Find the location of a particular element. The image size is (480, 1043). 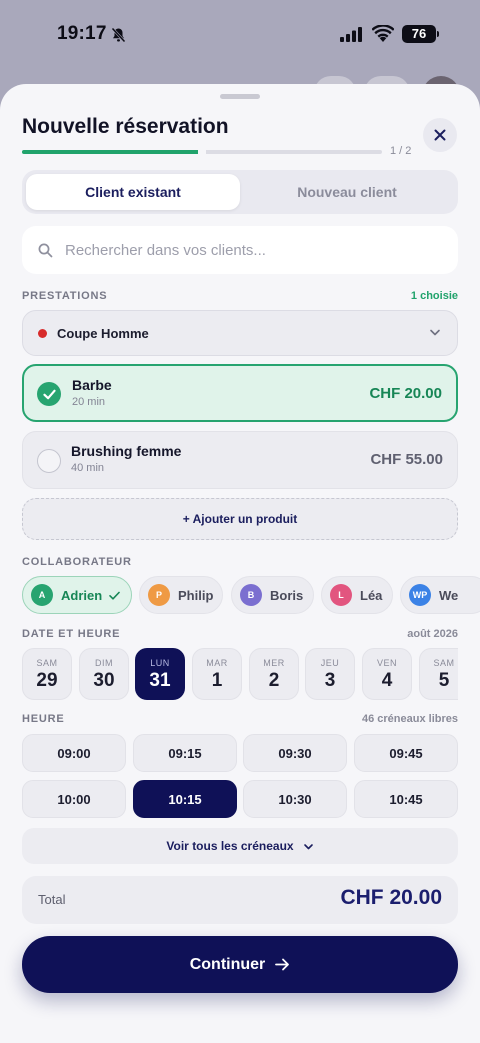

see-all-slots-button: Voir tous les créneaux is located at coordinates (240, 846).